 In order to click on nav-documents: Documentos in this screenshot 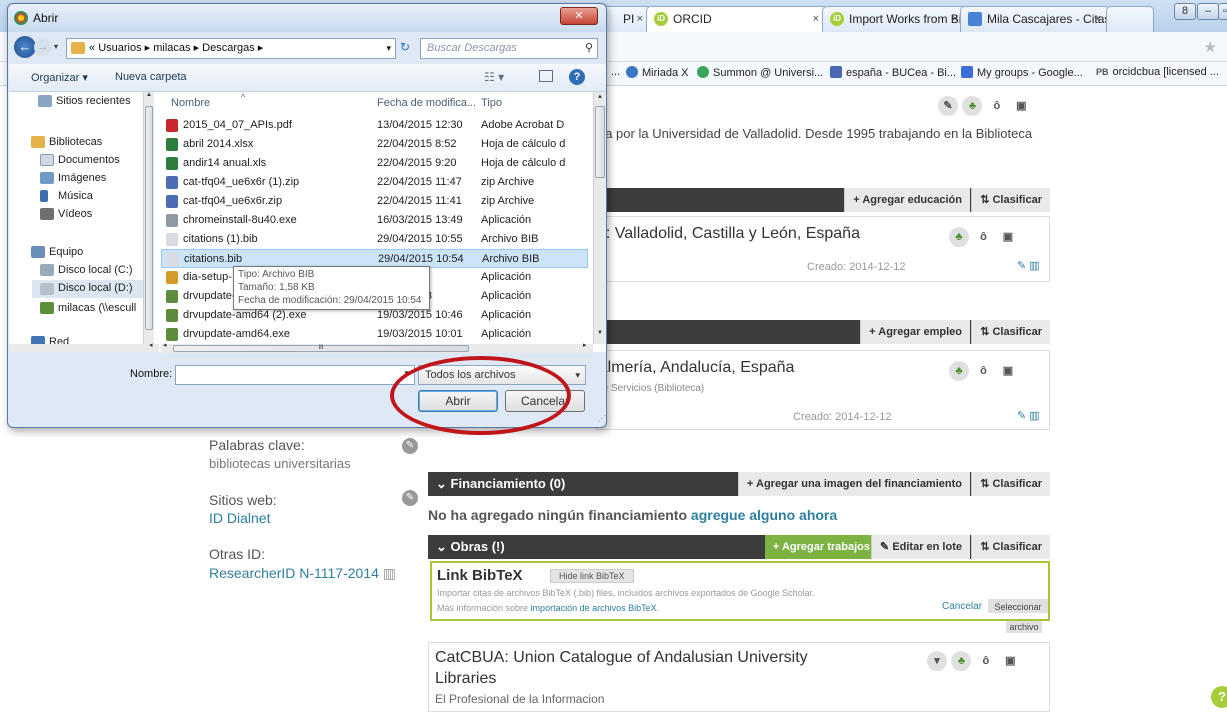, I will do `click(80, 160)`.